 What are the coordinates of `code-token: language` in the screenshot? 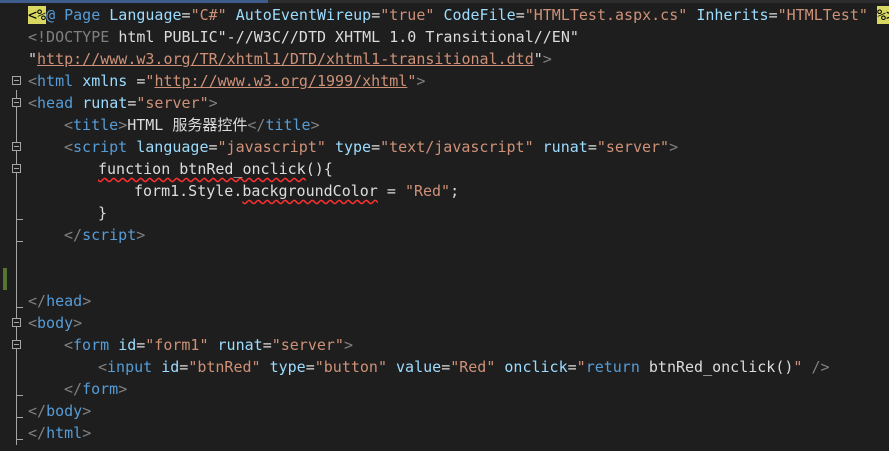 It's located at (172, 147).